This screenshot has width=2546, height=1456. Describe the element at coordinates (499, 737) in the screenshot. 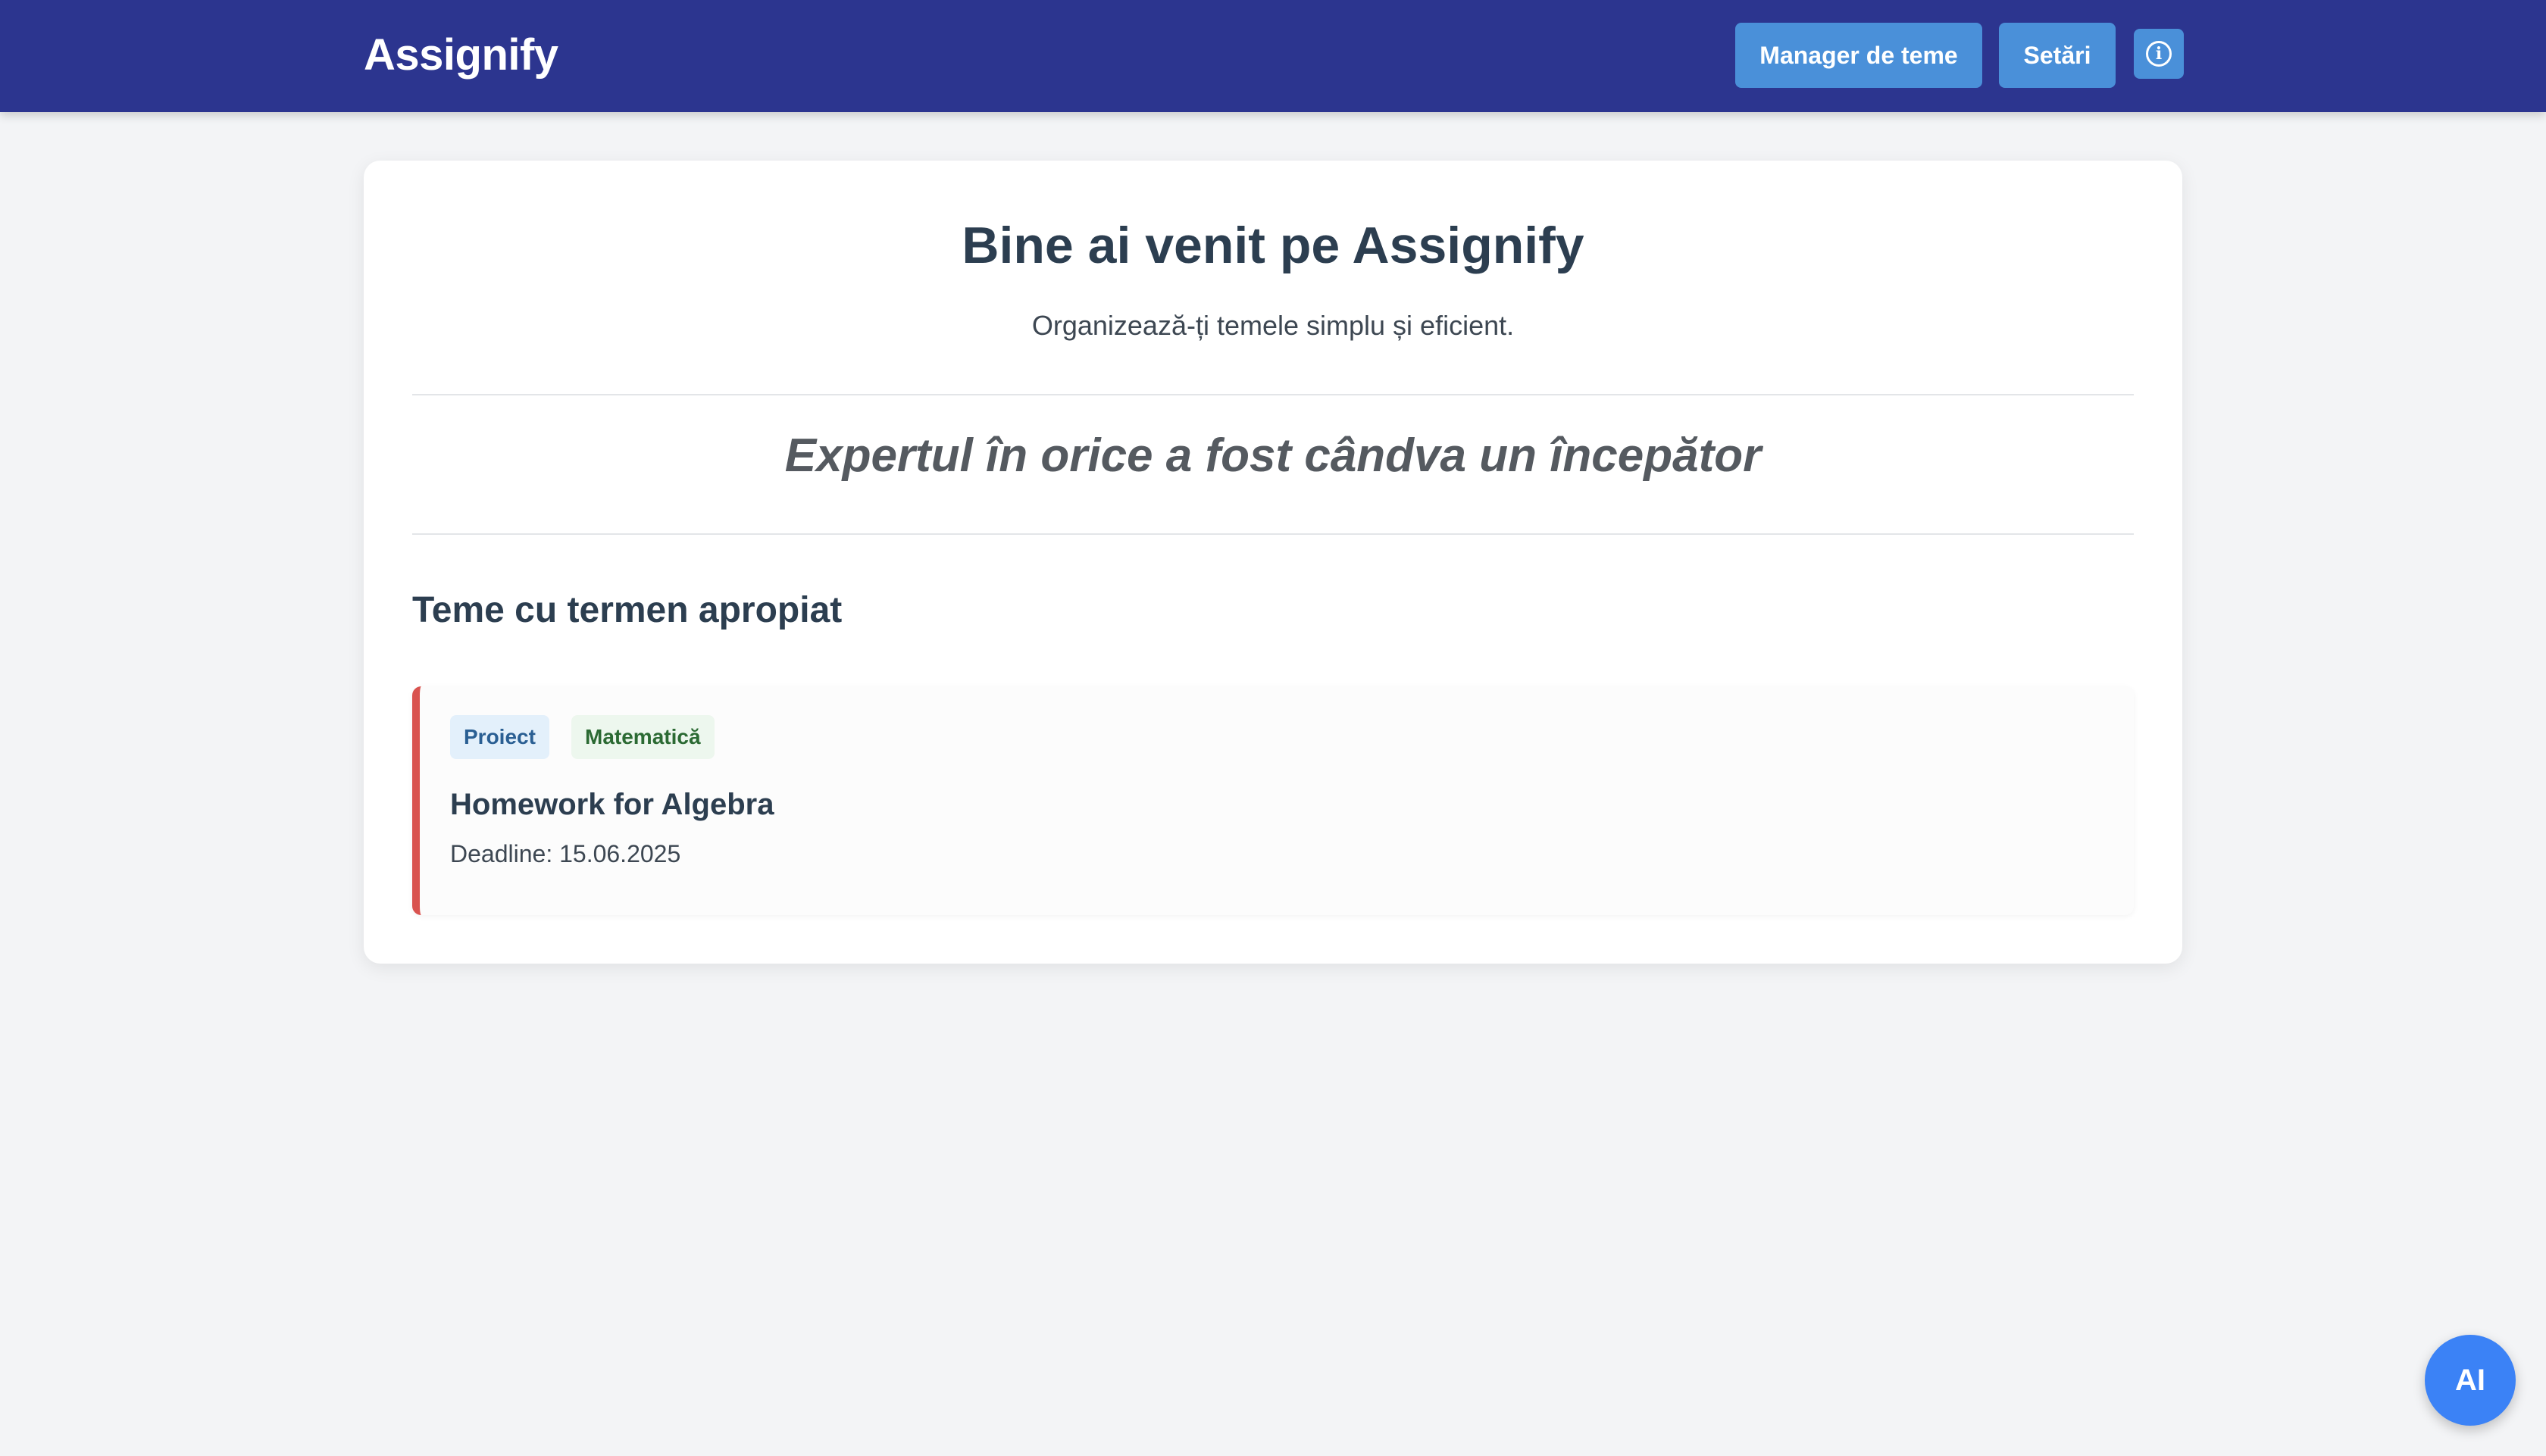

I see `task-type-tag: Proiect` at that location.